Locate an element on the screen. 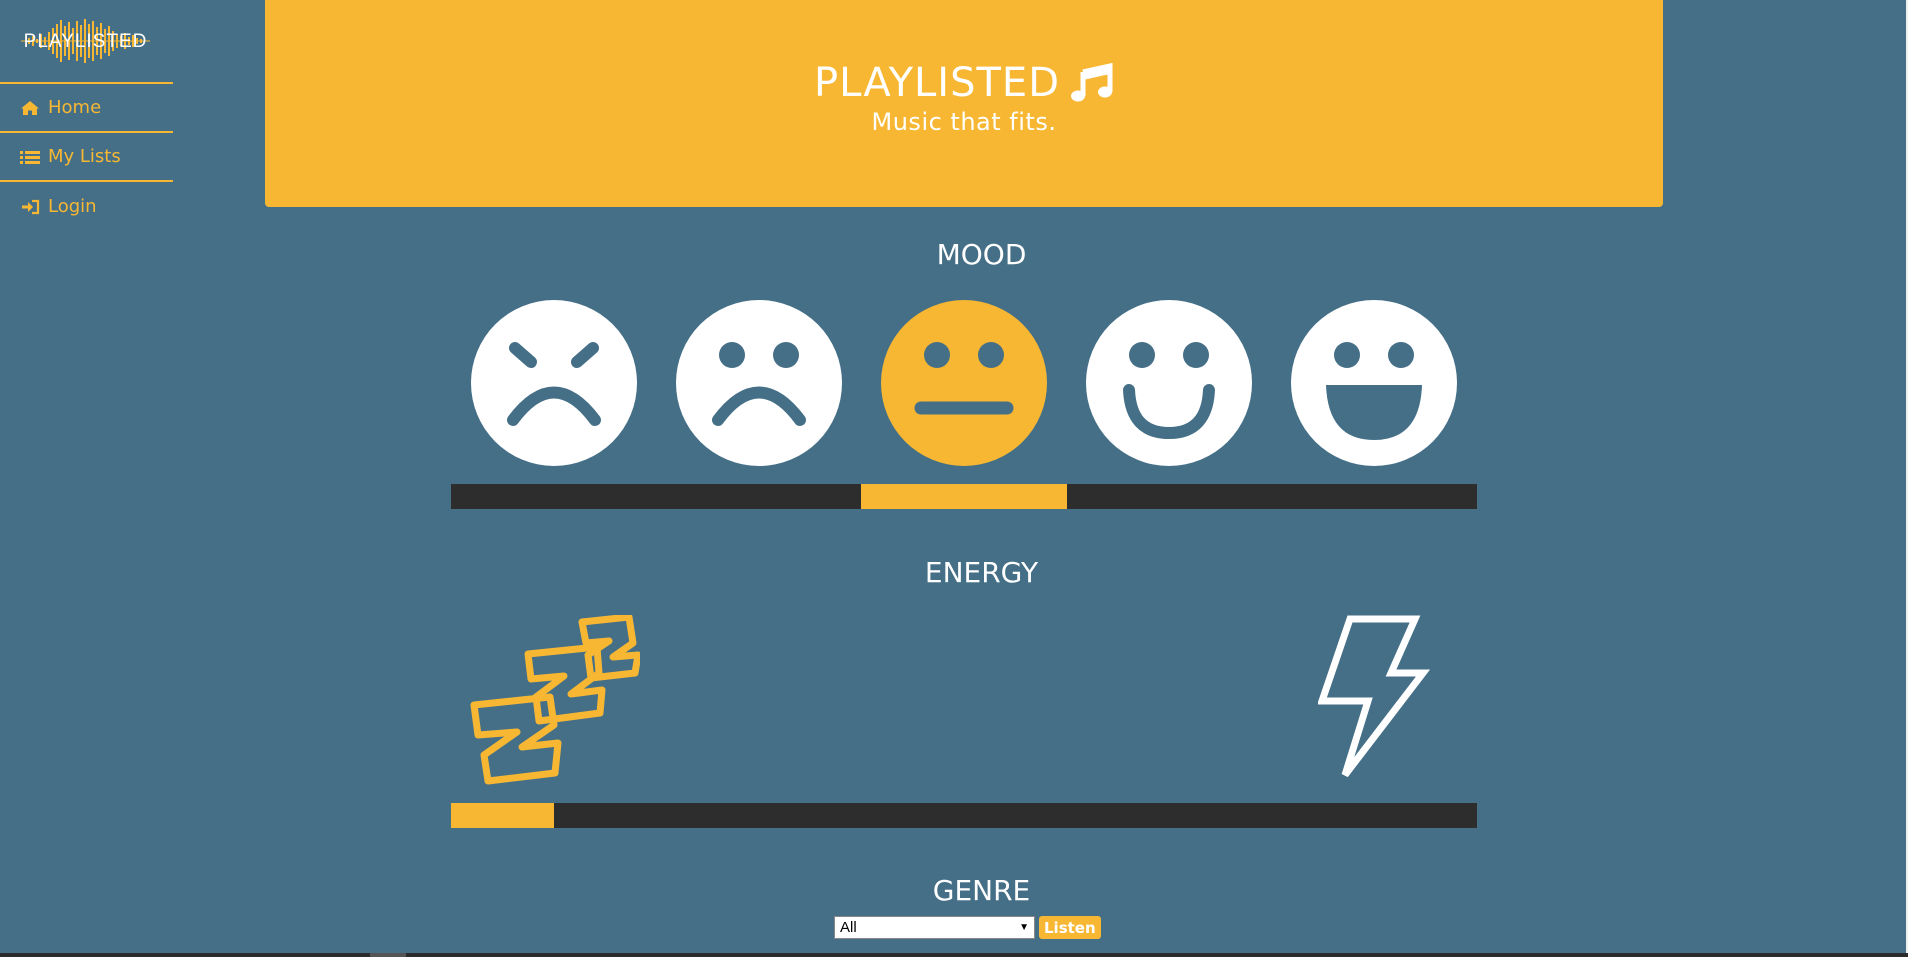 This screenshot has height=957, width=1908. logo-text: PLAYLISTED is located at coordinates (85, 41).